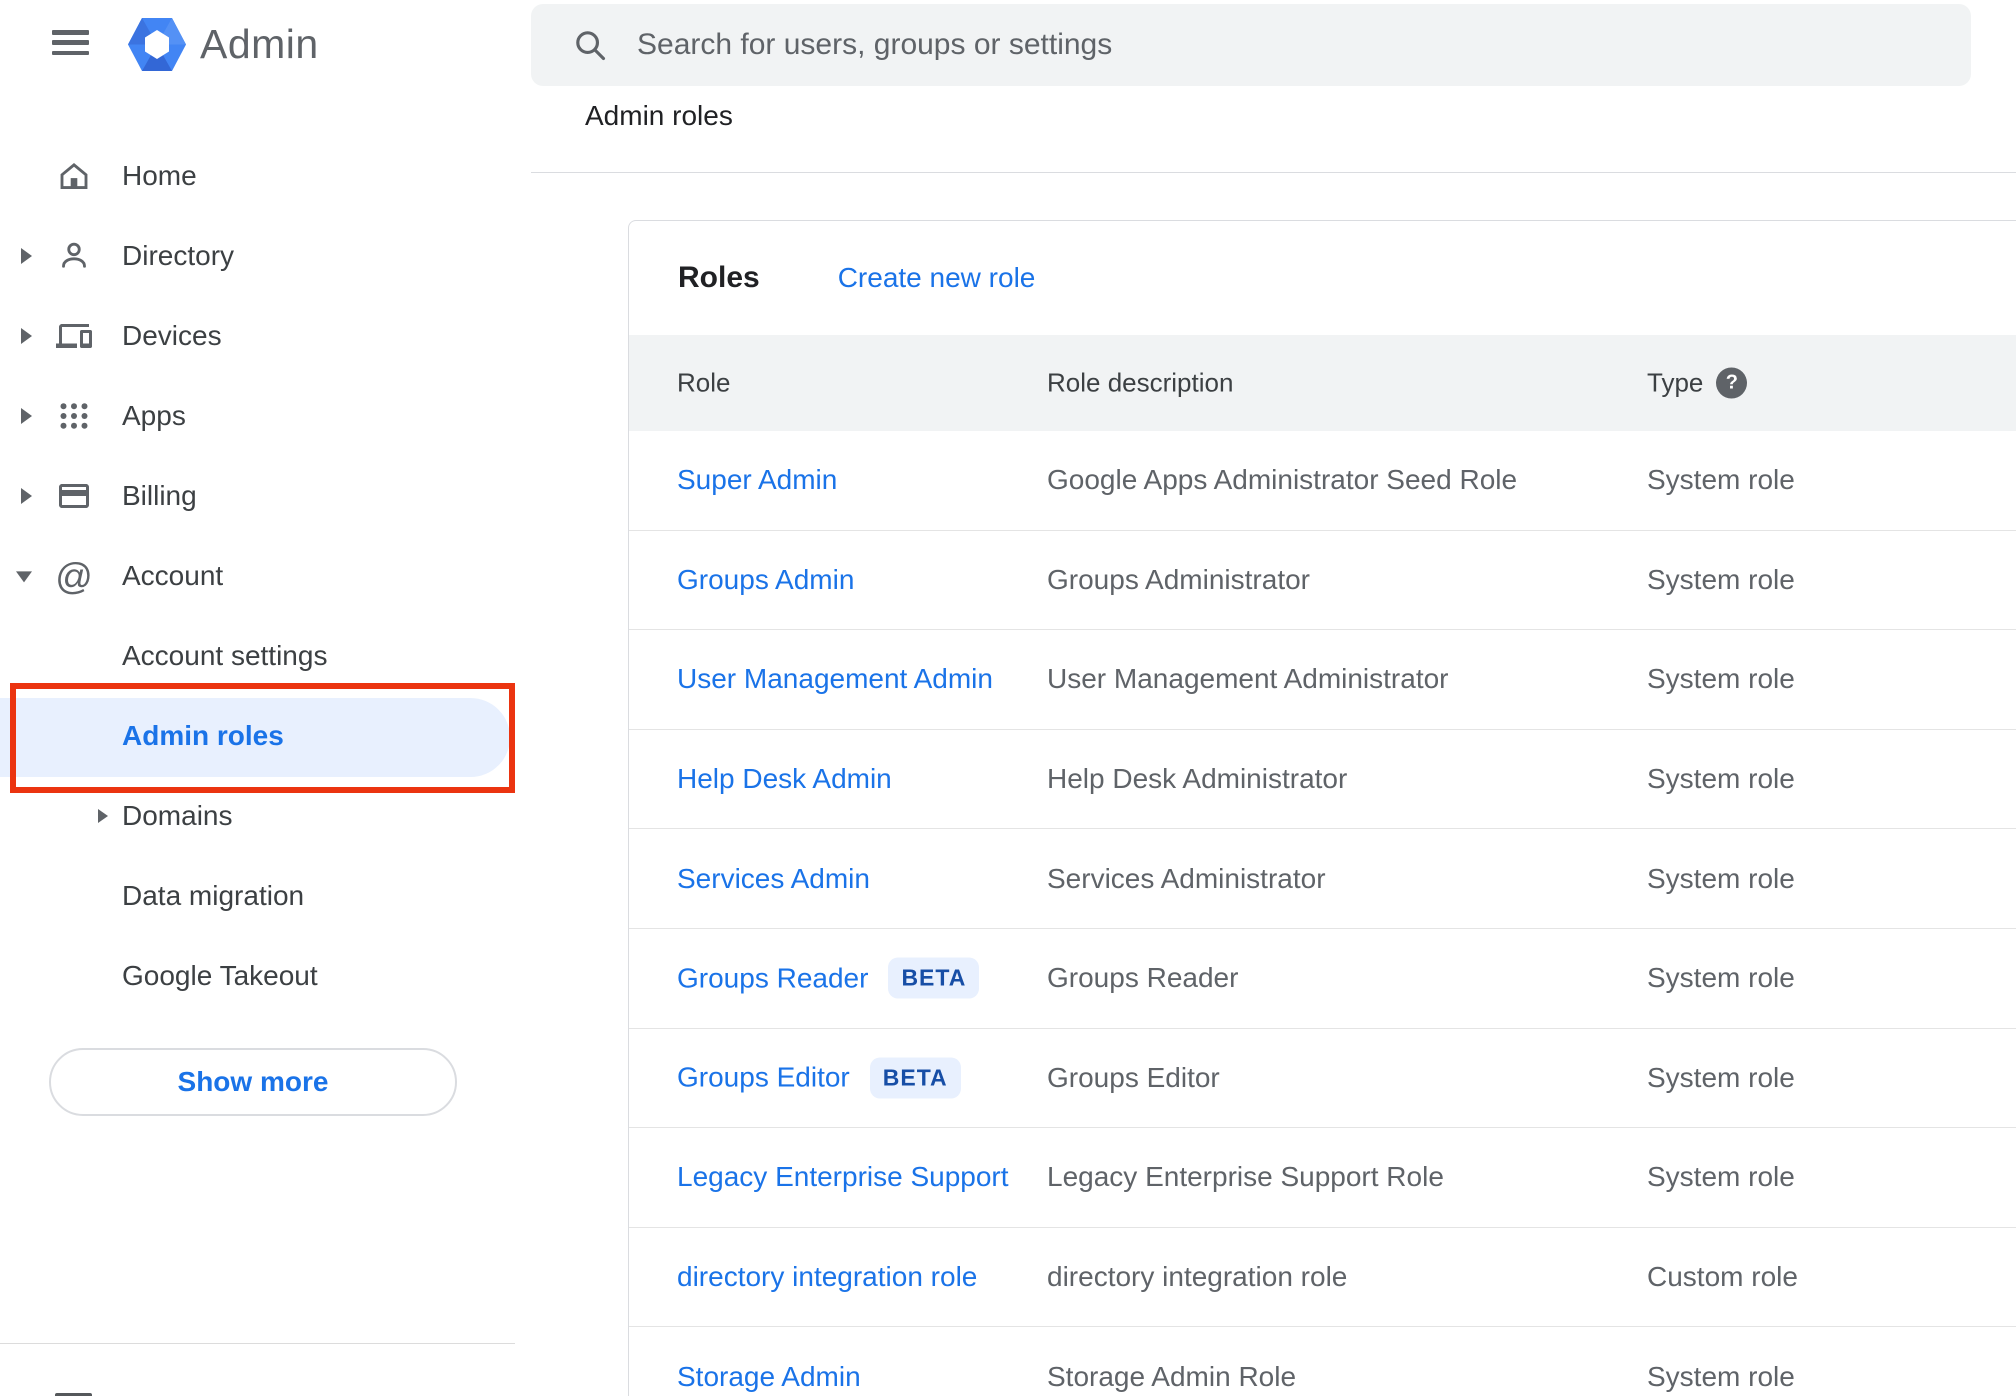  I want to click on role-description: Groups Administrator, so click(1178, 579).